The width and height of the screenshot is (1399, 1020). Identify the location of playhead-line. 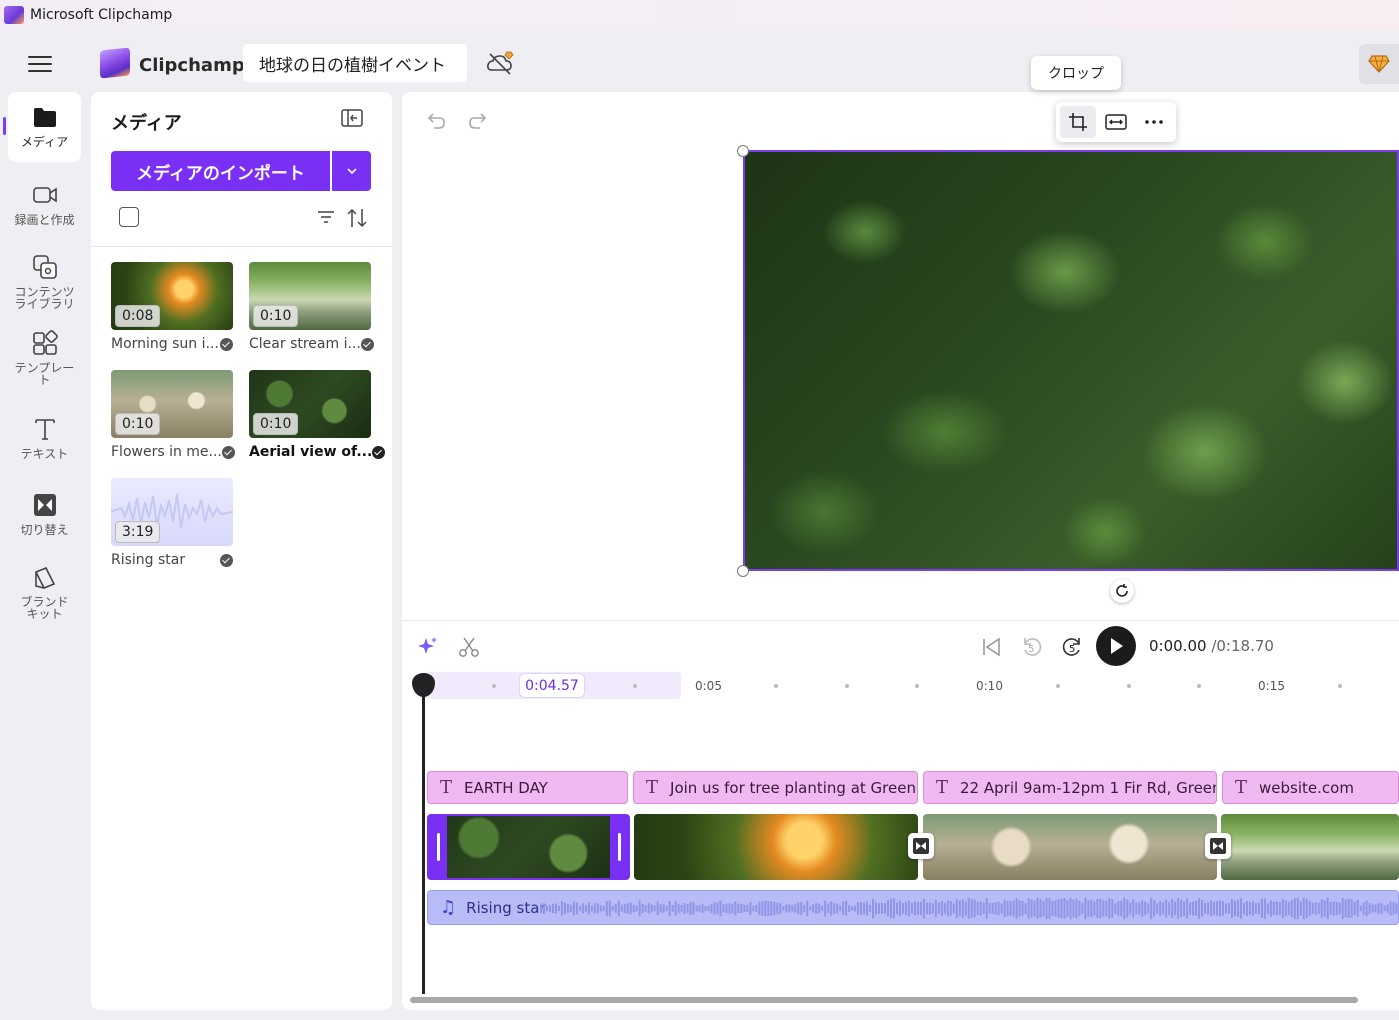
(423, 840).